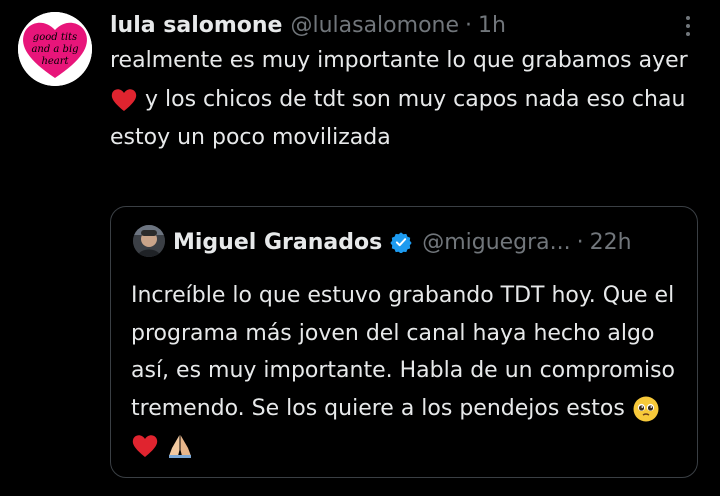 The width and height of the screenshot is (720, 496). What do you see at coordinates (401, 242) in the screenshot?
I see `verified-badge-icon` at bounding box center [401, 242].